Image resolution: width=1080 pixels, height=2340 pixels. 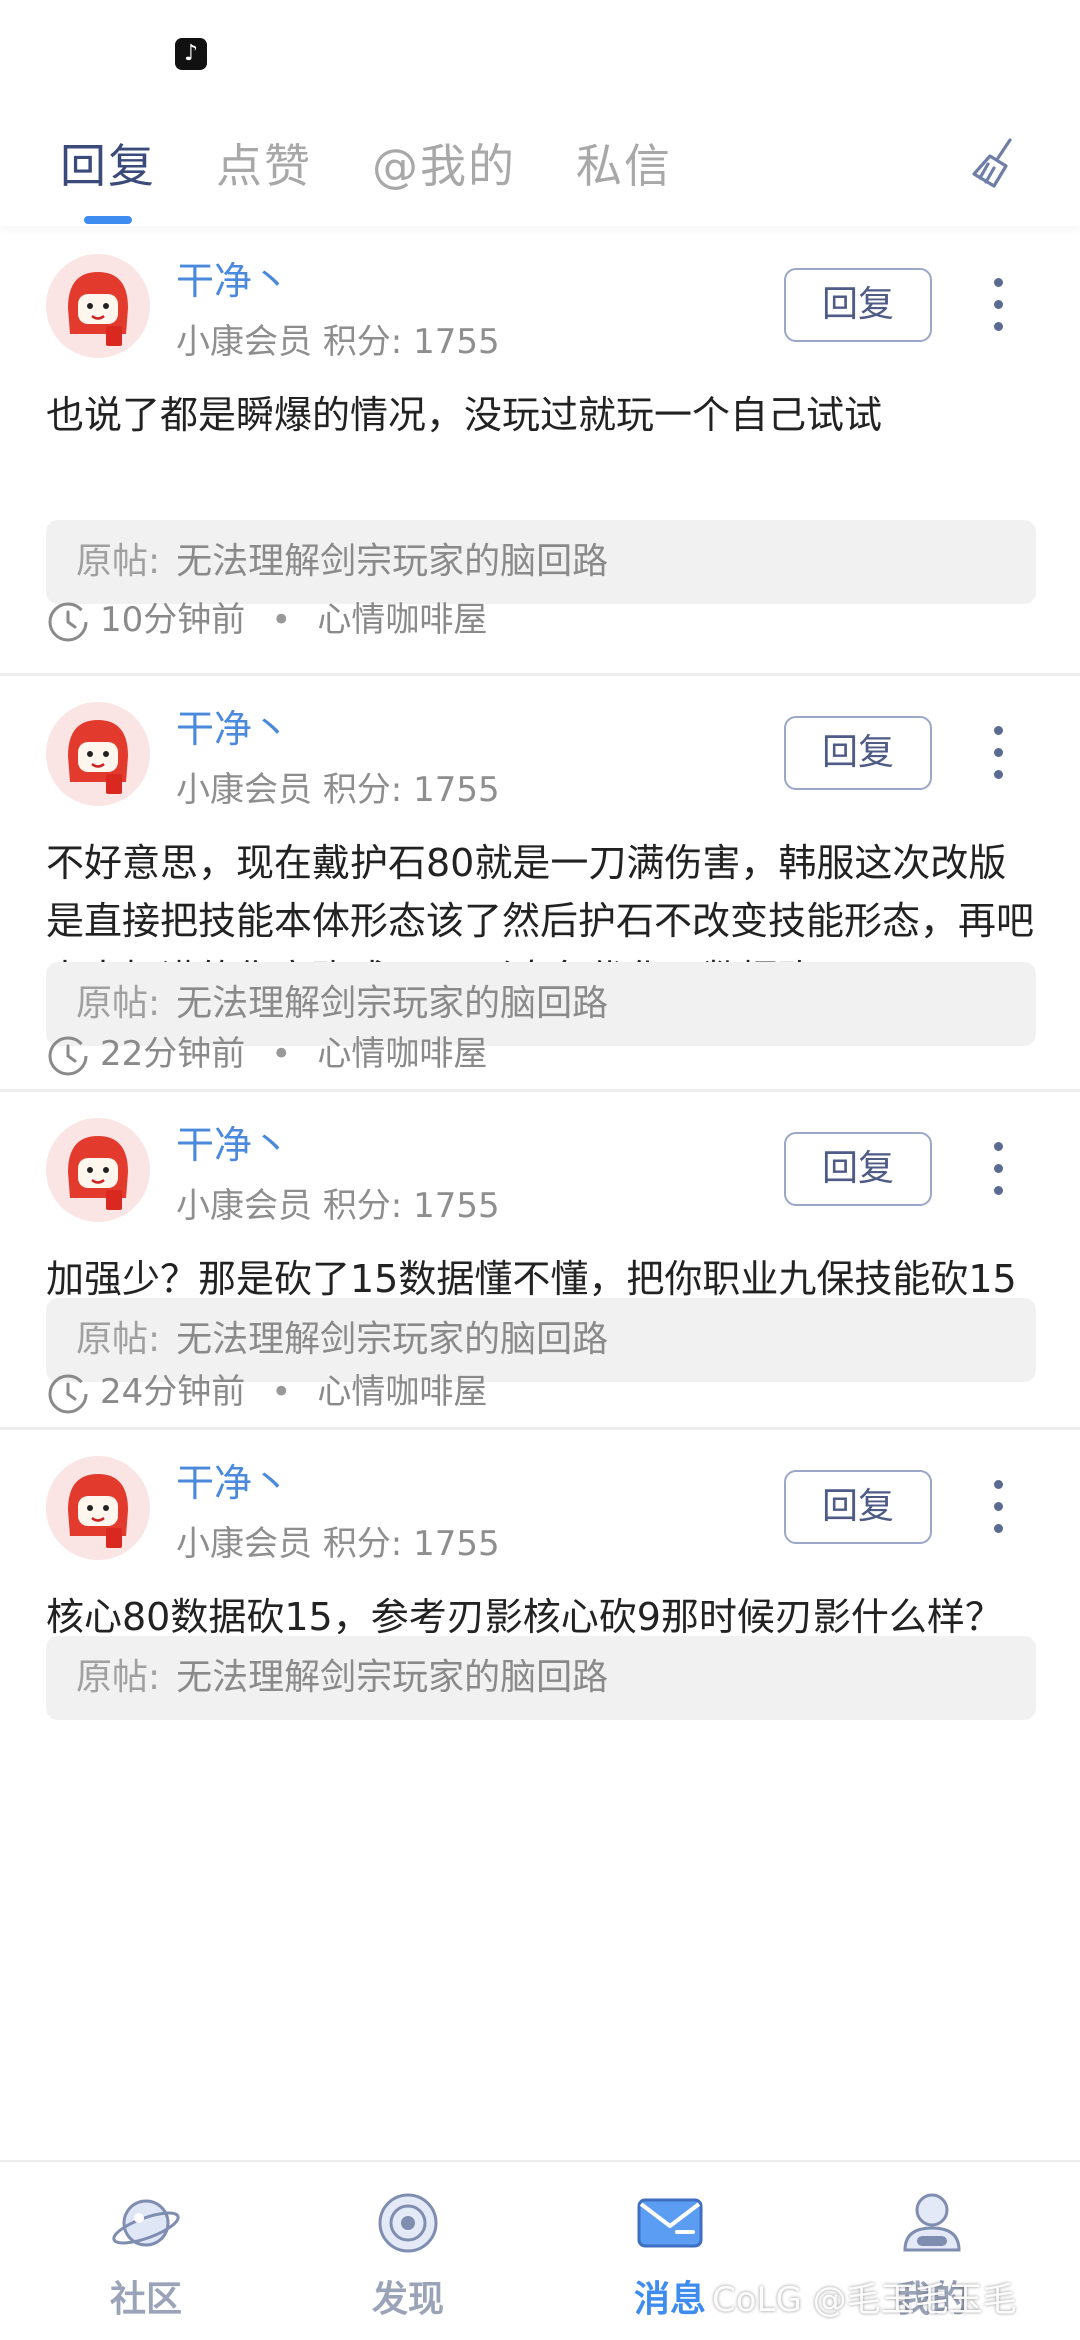 What do you see at coordinates (264, 163) in the screenshot?
I see `tab-likes: 点赞` at bounding box center [264, 163].